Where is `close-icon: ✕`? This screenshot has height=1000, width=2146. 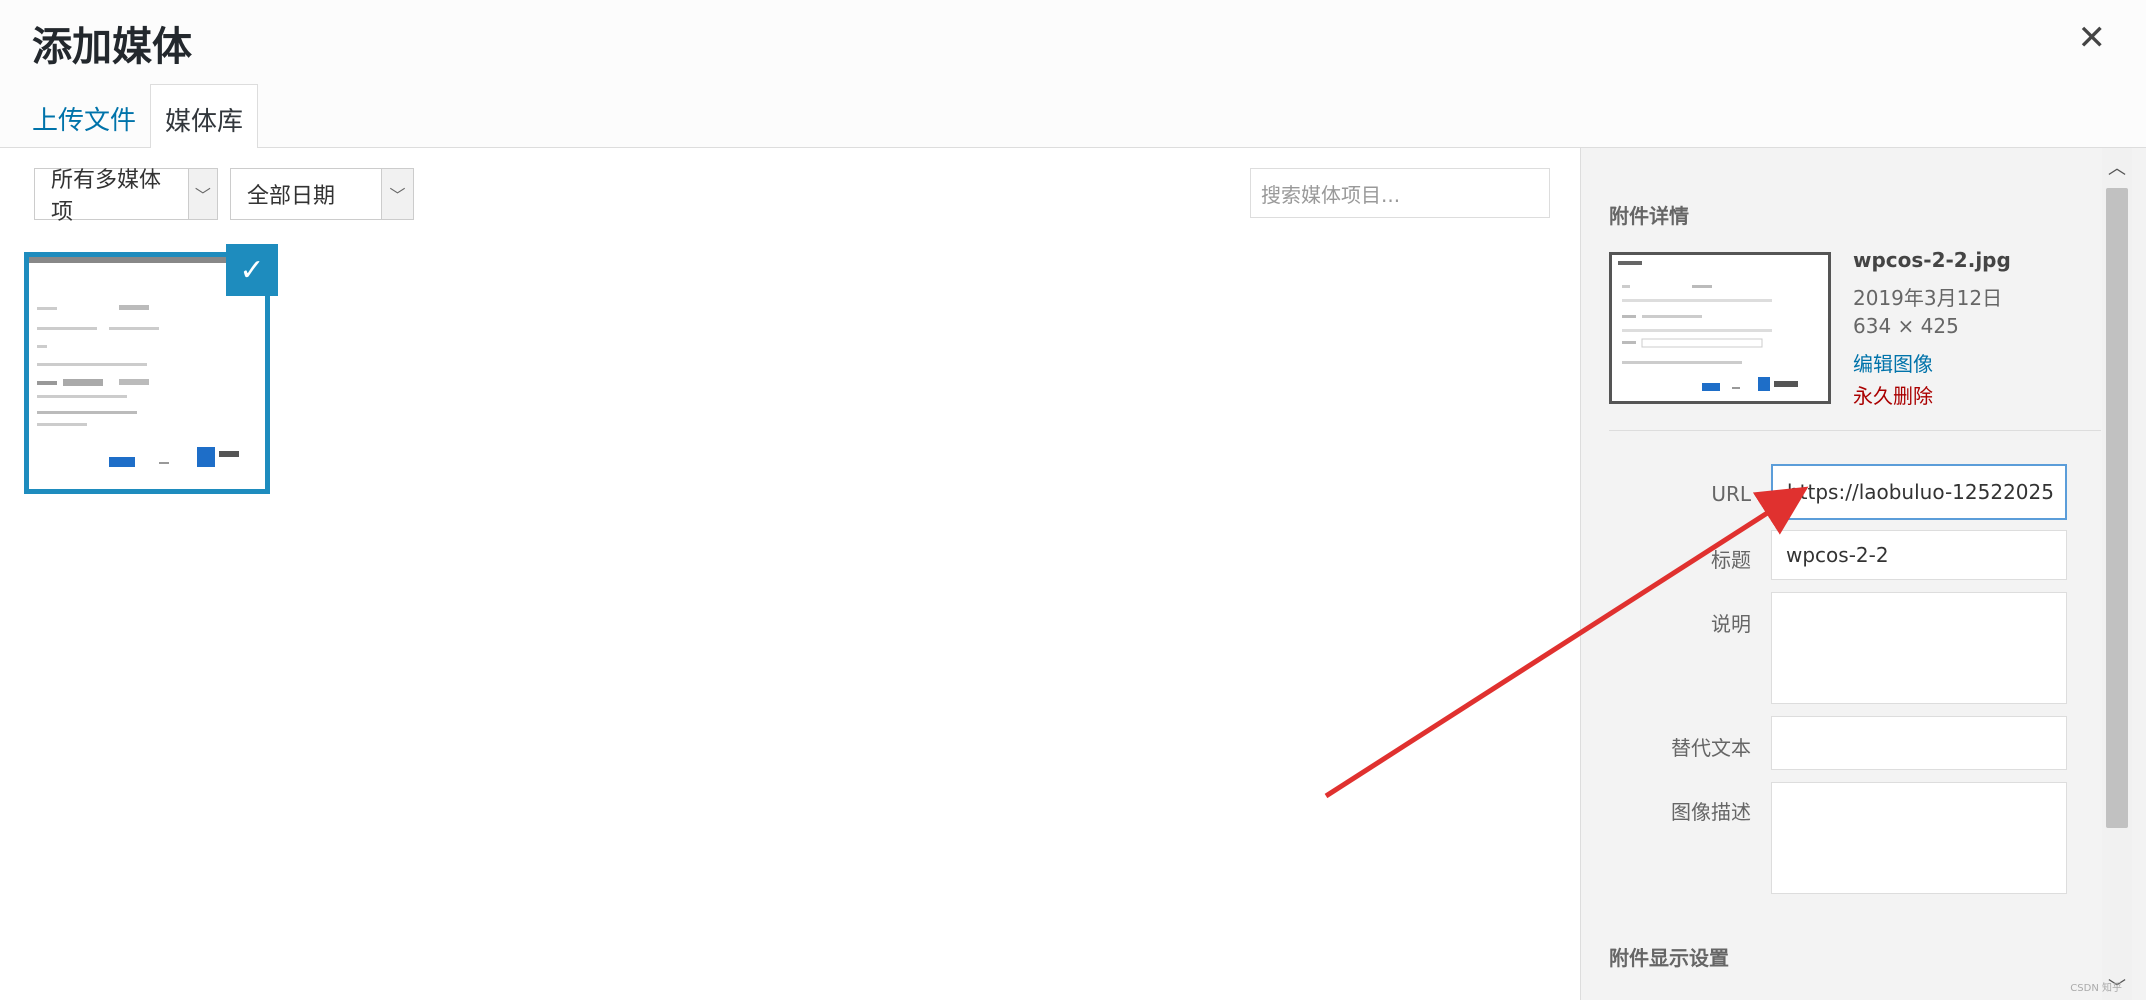 close-icon: ✕ is located at coordinates (2092, 38).